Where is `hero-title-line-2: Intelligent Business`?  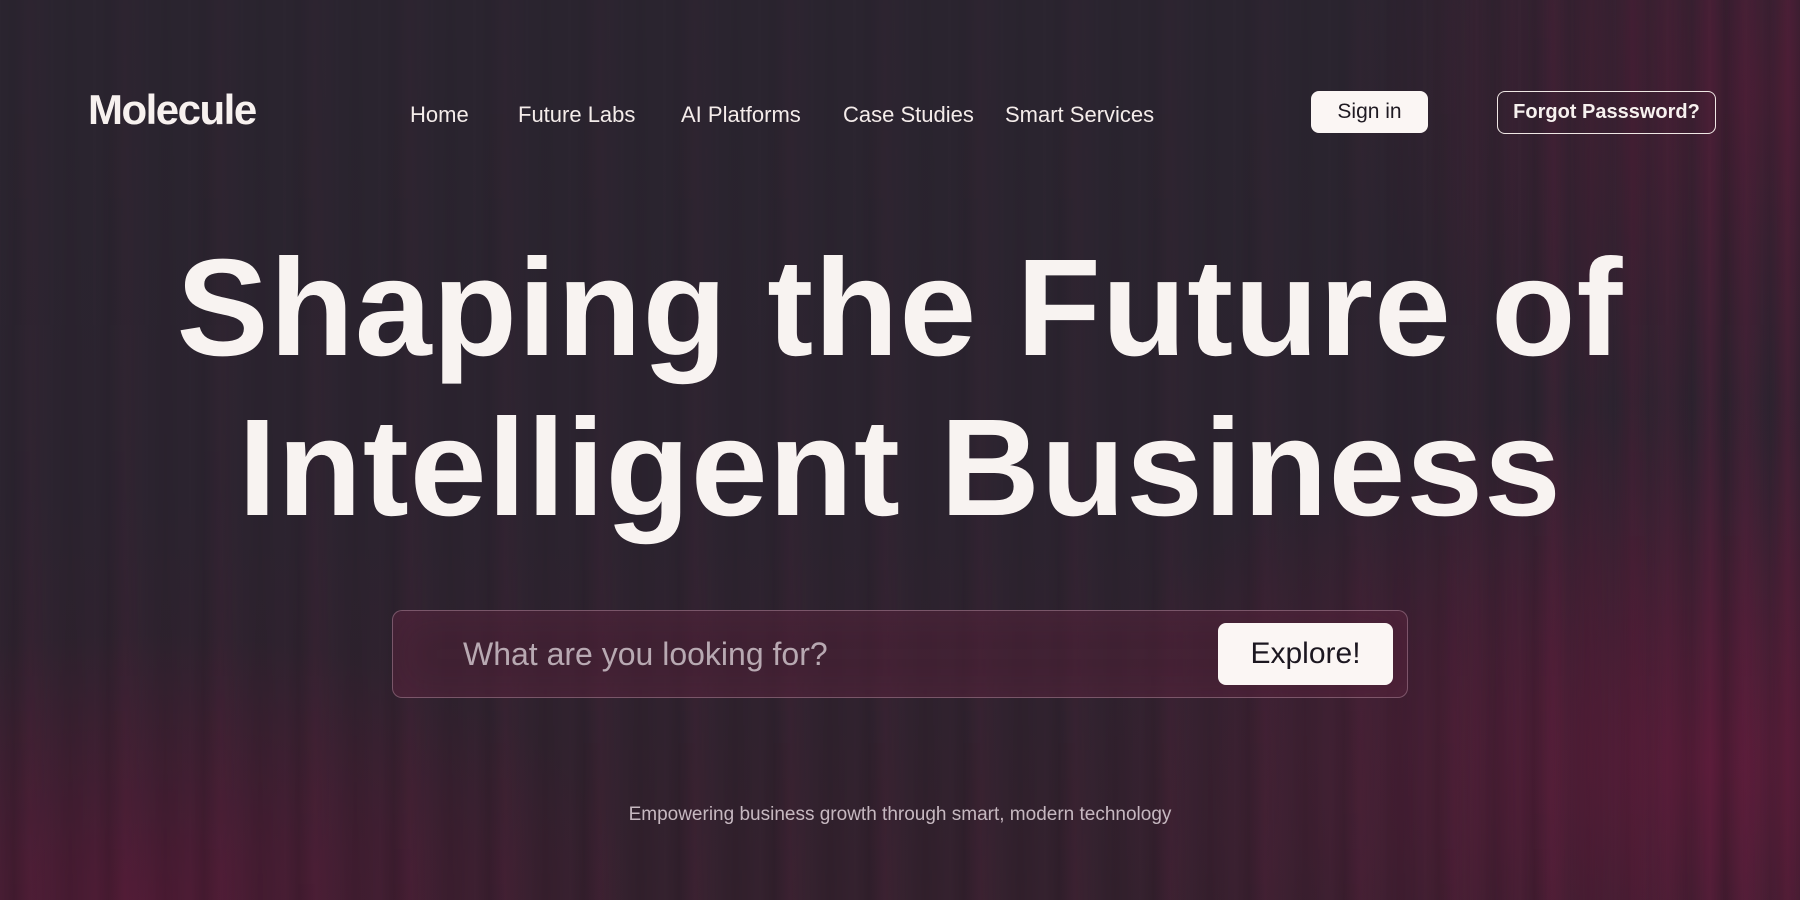
hero-title-line-2: Intelligent Business is located at coordinates (900, 468).